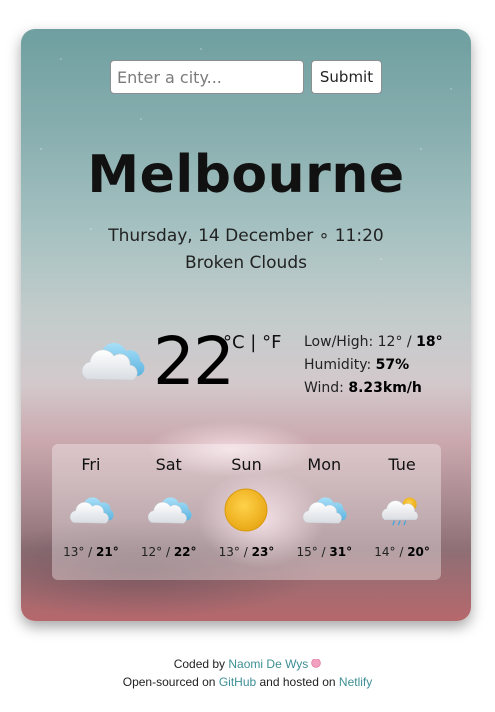  I want to click on forecast-day-name: Fri, so click(91, 464).